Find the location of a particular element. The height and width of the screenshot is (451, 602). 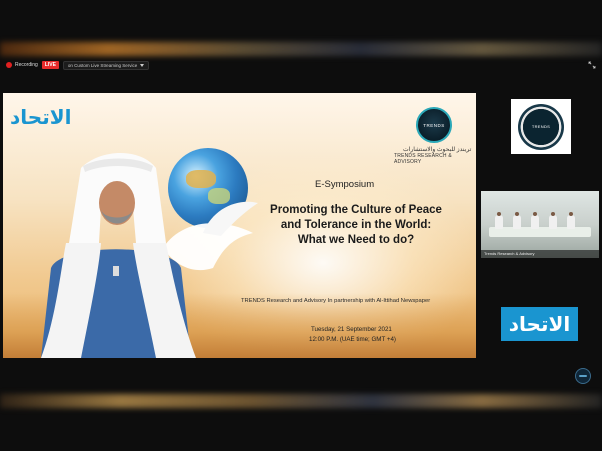

recording-dot-icon is located at coordinates (9, 65).